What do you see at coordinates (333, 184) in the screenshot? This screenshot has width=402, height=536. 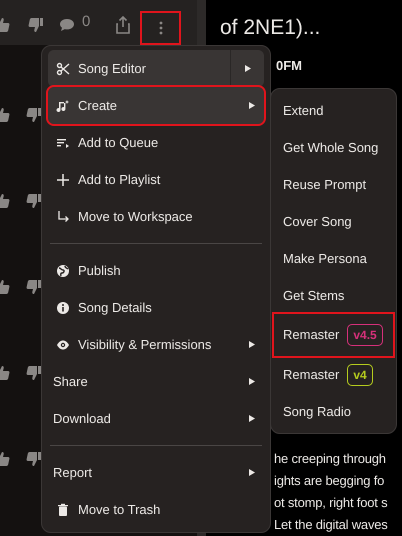 I see `submenu-item: Reuse Prompt` at bounding box center [333, 184].